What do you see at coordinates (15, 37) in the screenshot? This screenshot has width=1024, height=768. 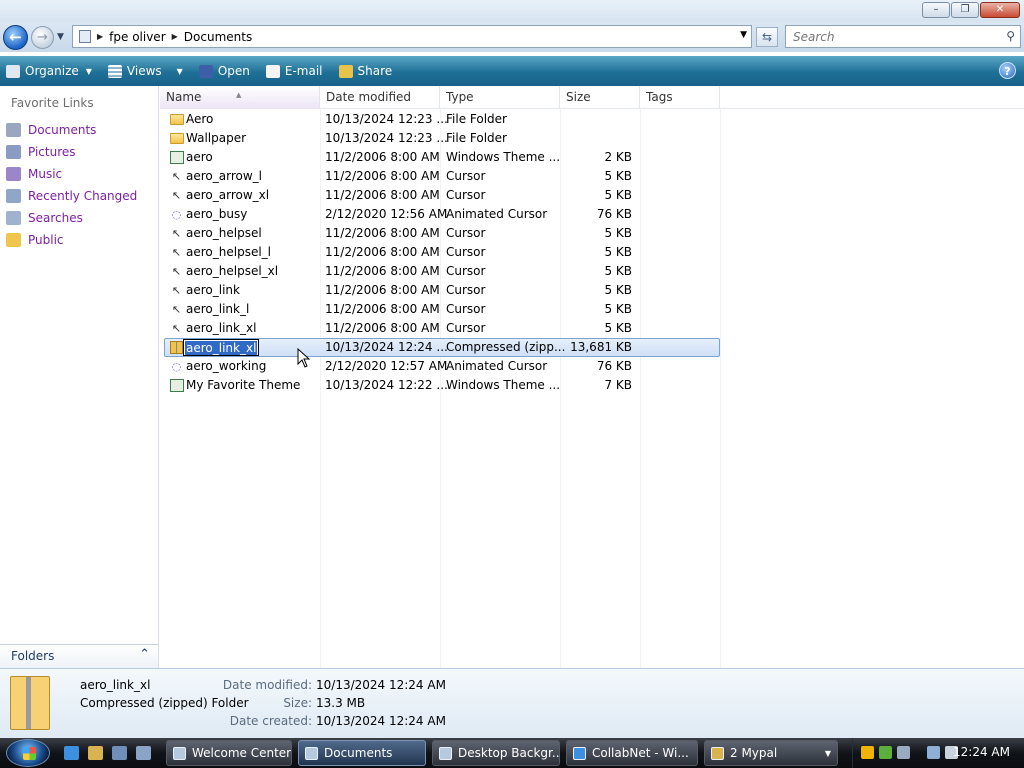 I see `back-button: ←` at bounding box center [15, 37].